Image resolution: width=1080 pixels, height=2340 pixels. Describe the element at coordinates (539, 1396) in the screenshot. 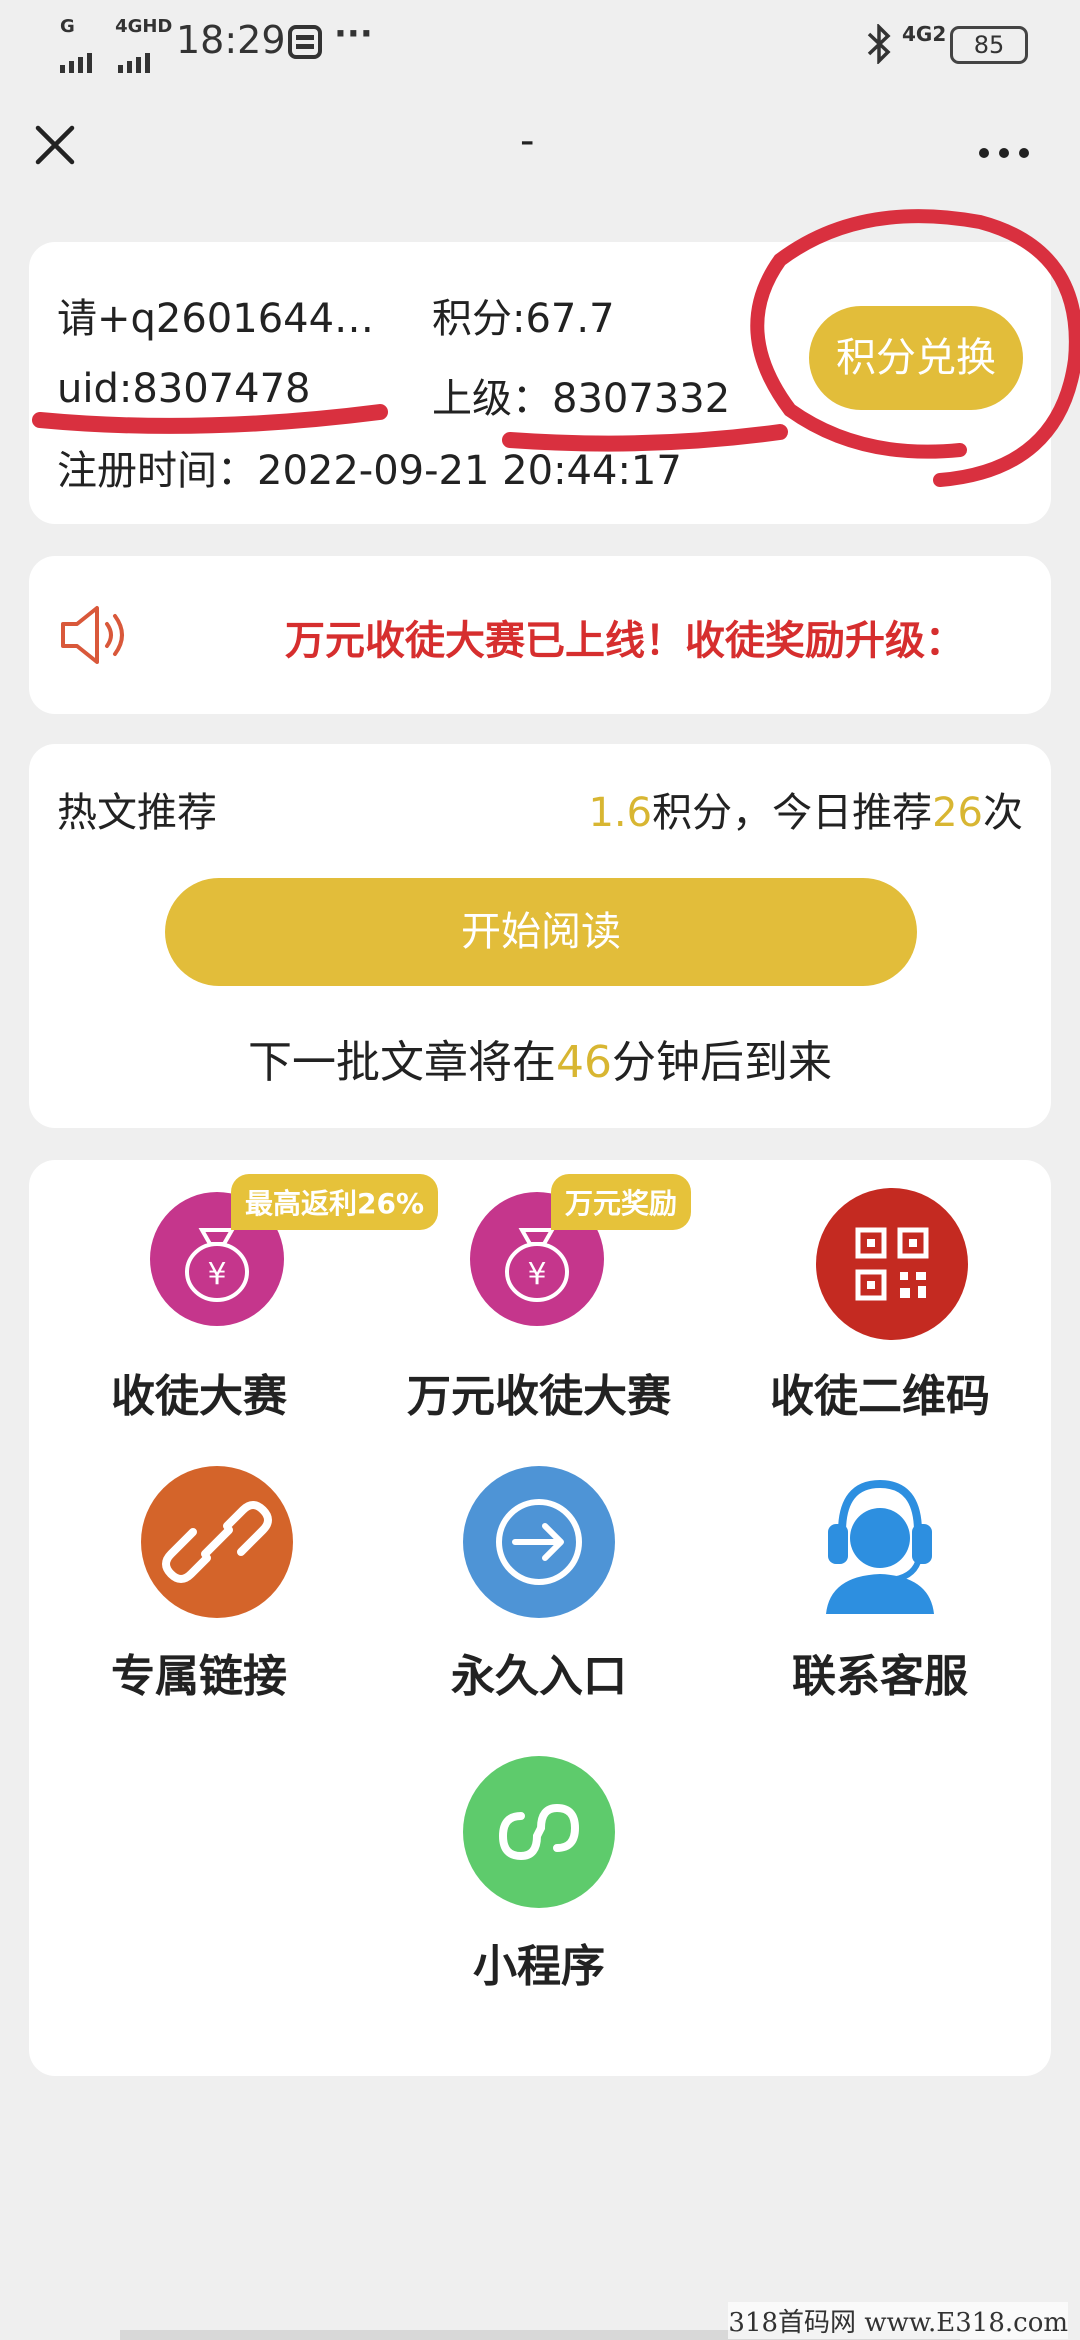

I see `grid-label: 万元收徒大赛` at that location.